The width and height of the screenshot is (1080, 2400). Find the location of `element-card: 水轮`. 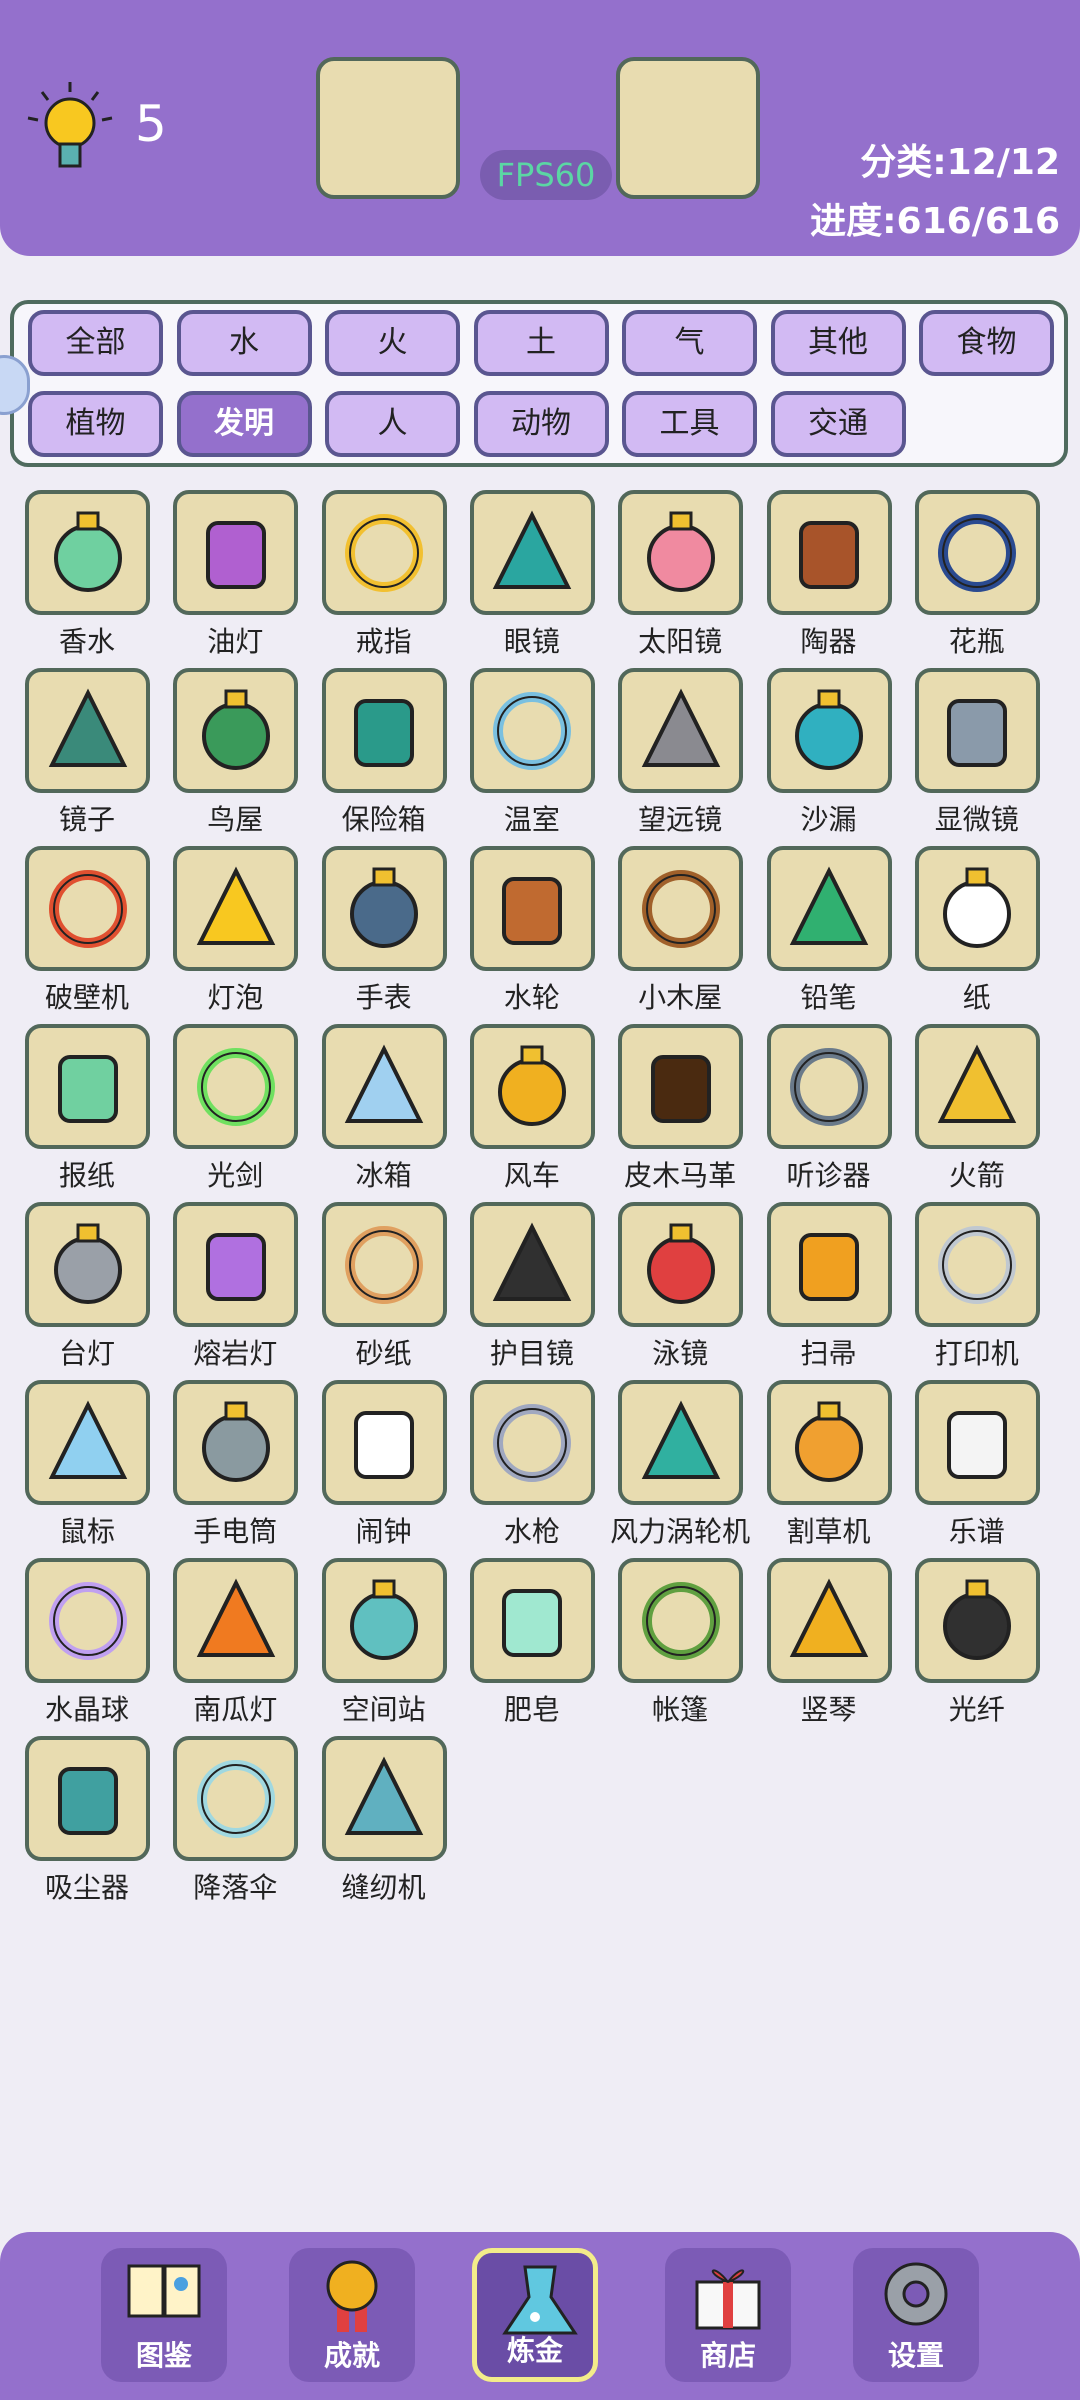

element-card: 水轮 is located at coordinates (532, 936).